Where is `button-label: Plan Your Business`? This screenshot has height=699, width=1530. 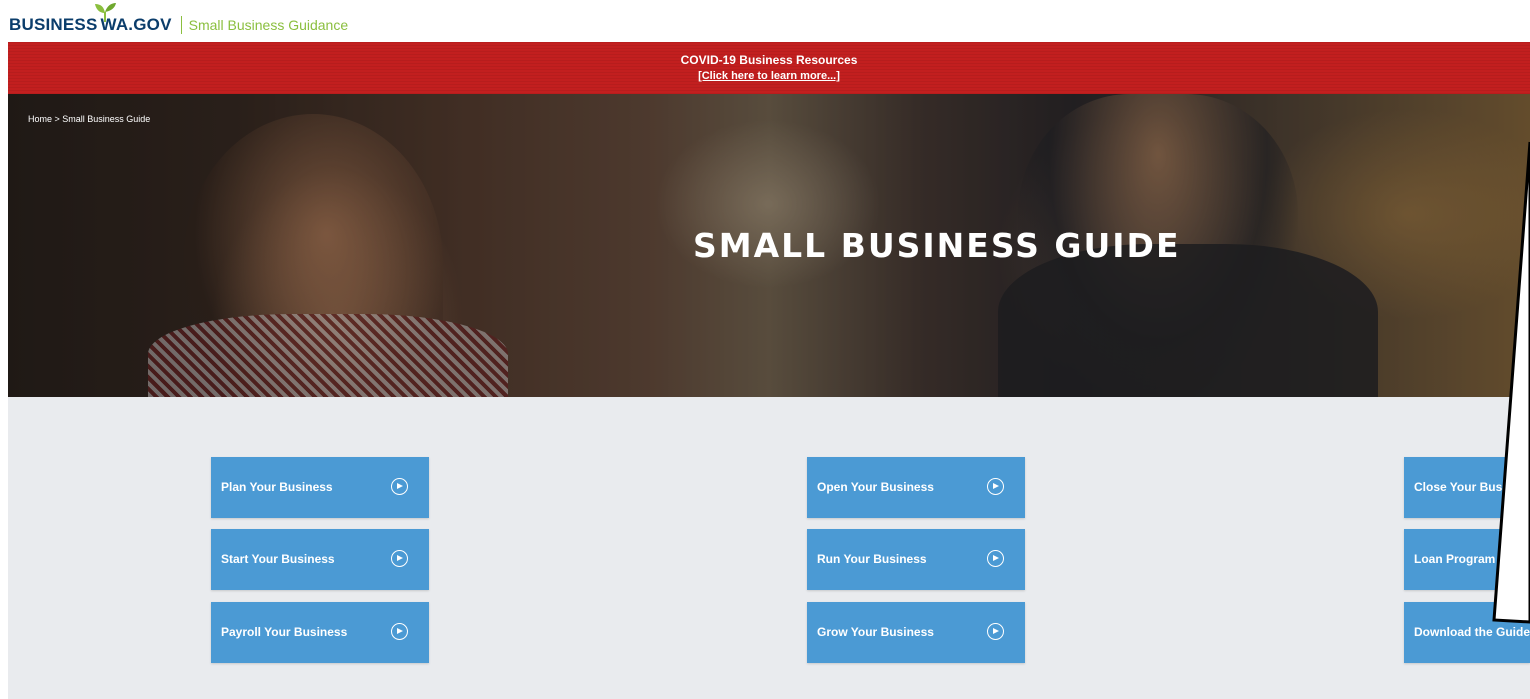
button-label: Plan Your Business is located at coordinates (277, 487).